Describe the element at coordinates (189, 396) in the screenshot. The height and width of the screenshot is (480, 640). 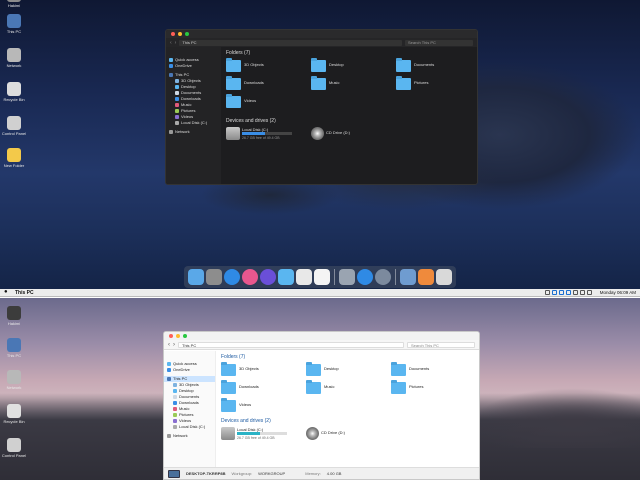
I see `sidebar-item-label: Documents` at that location.